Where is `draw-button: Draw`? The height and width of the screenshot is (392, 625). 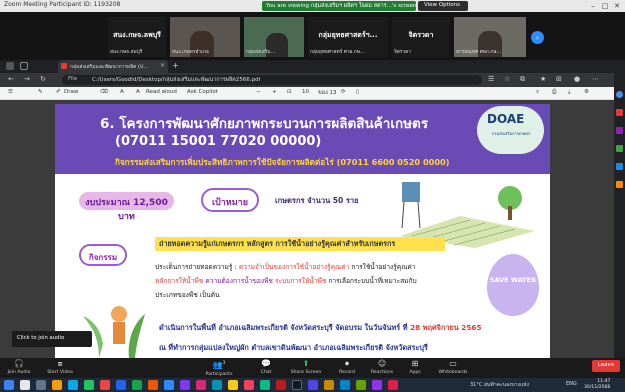
draw-button: Draw is located at coordinates (71, 92).